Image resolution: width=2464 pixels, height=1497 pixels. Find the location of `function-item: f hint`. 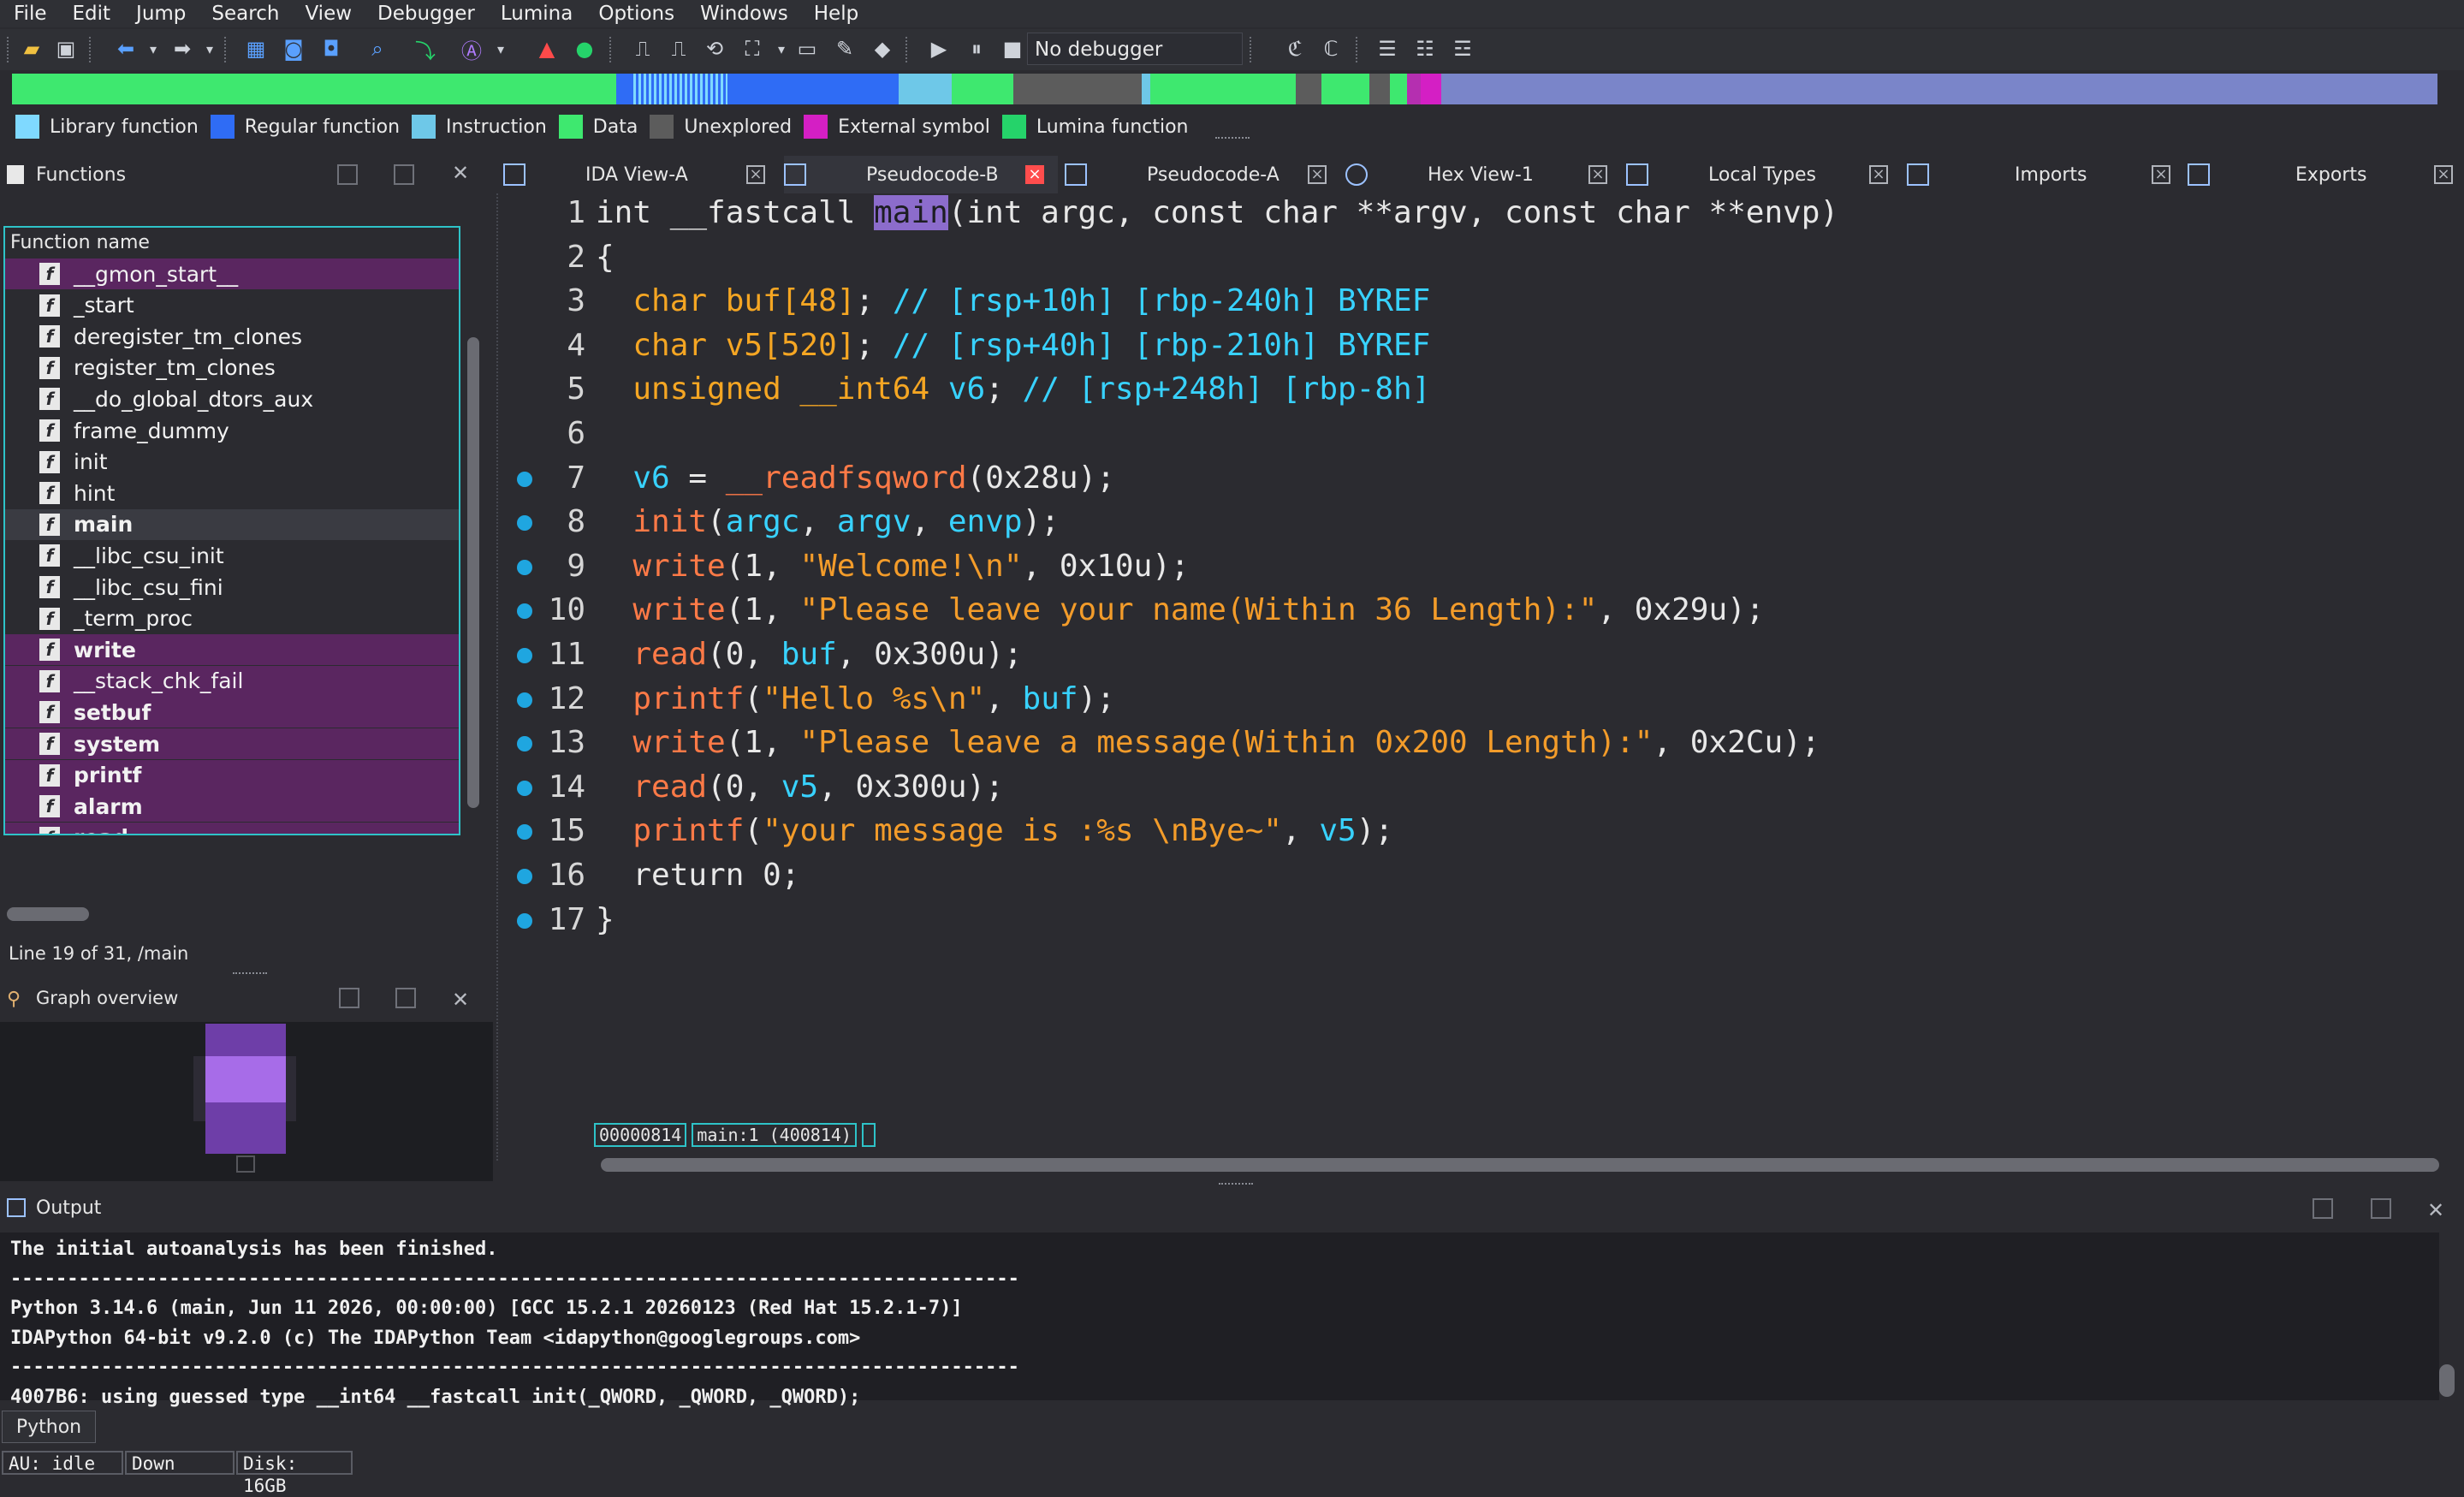

function-item: f hint is located at coordinates (232, 493).